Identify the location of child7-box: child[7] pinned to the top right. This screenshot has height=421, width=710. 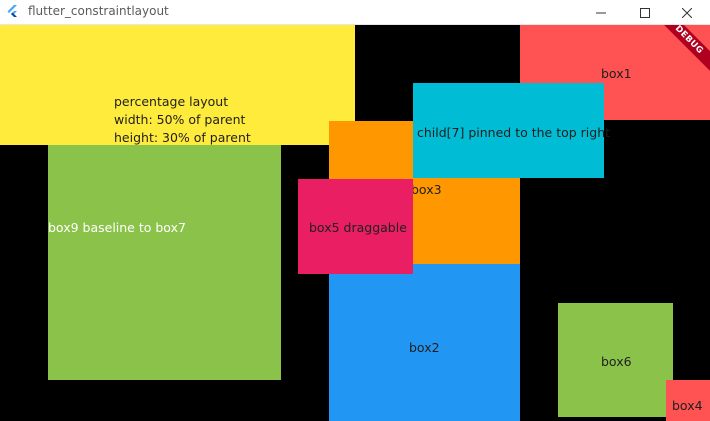
(511, 130).